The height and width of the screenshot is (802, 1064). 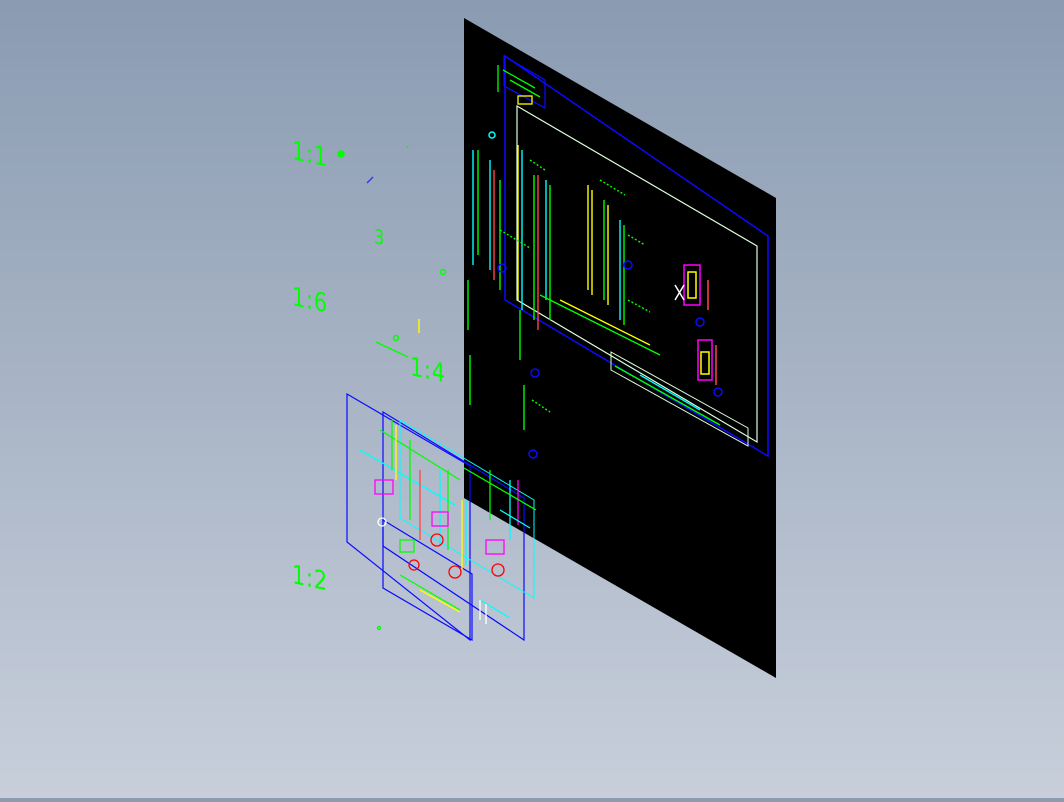 I want to click on small-label-3: 3, so click(x=379, y=237).